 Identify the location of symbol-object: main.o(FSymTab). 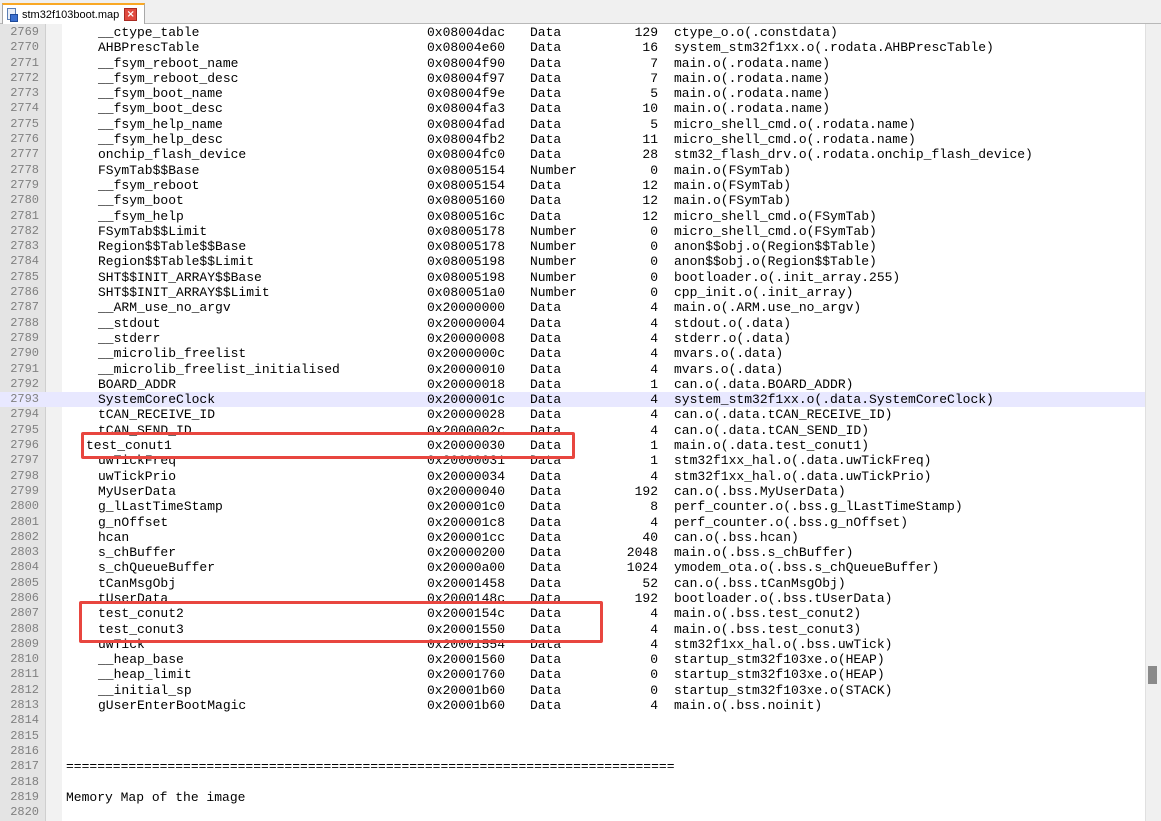
(733, 170).